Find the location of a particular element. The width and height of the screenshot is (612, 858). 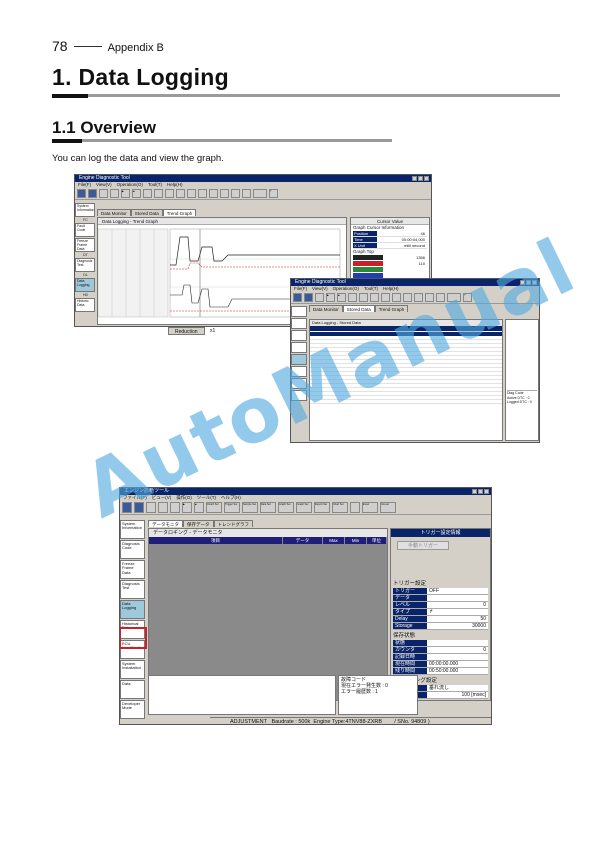

help-icon: ? is located at coordinates (273, 193).